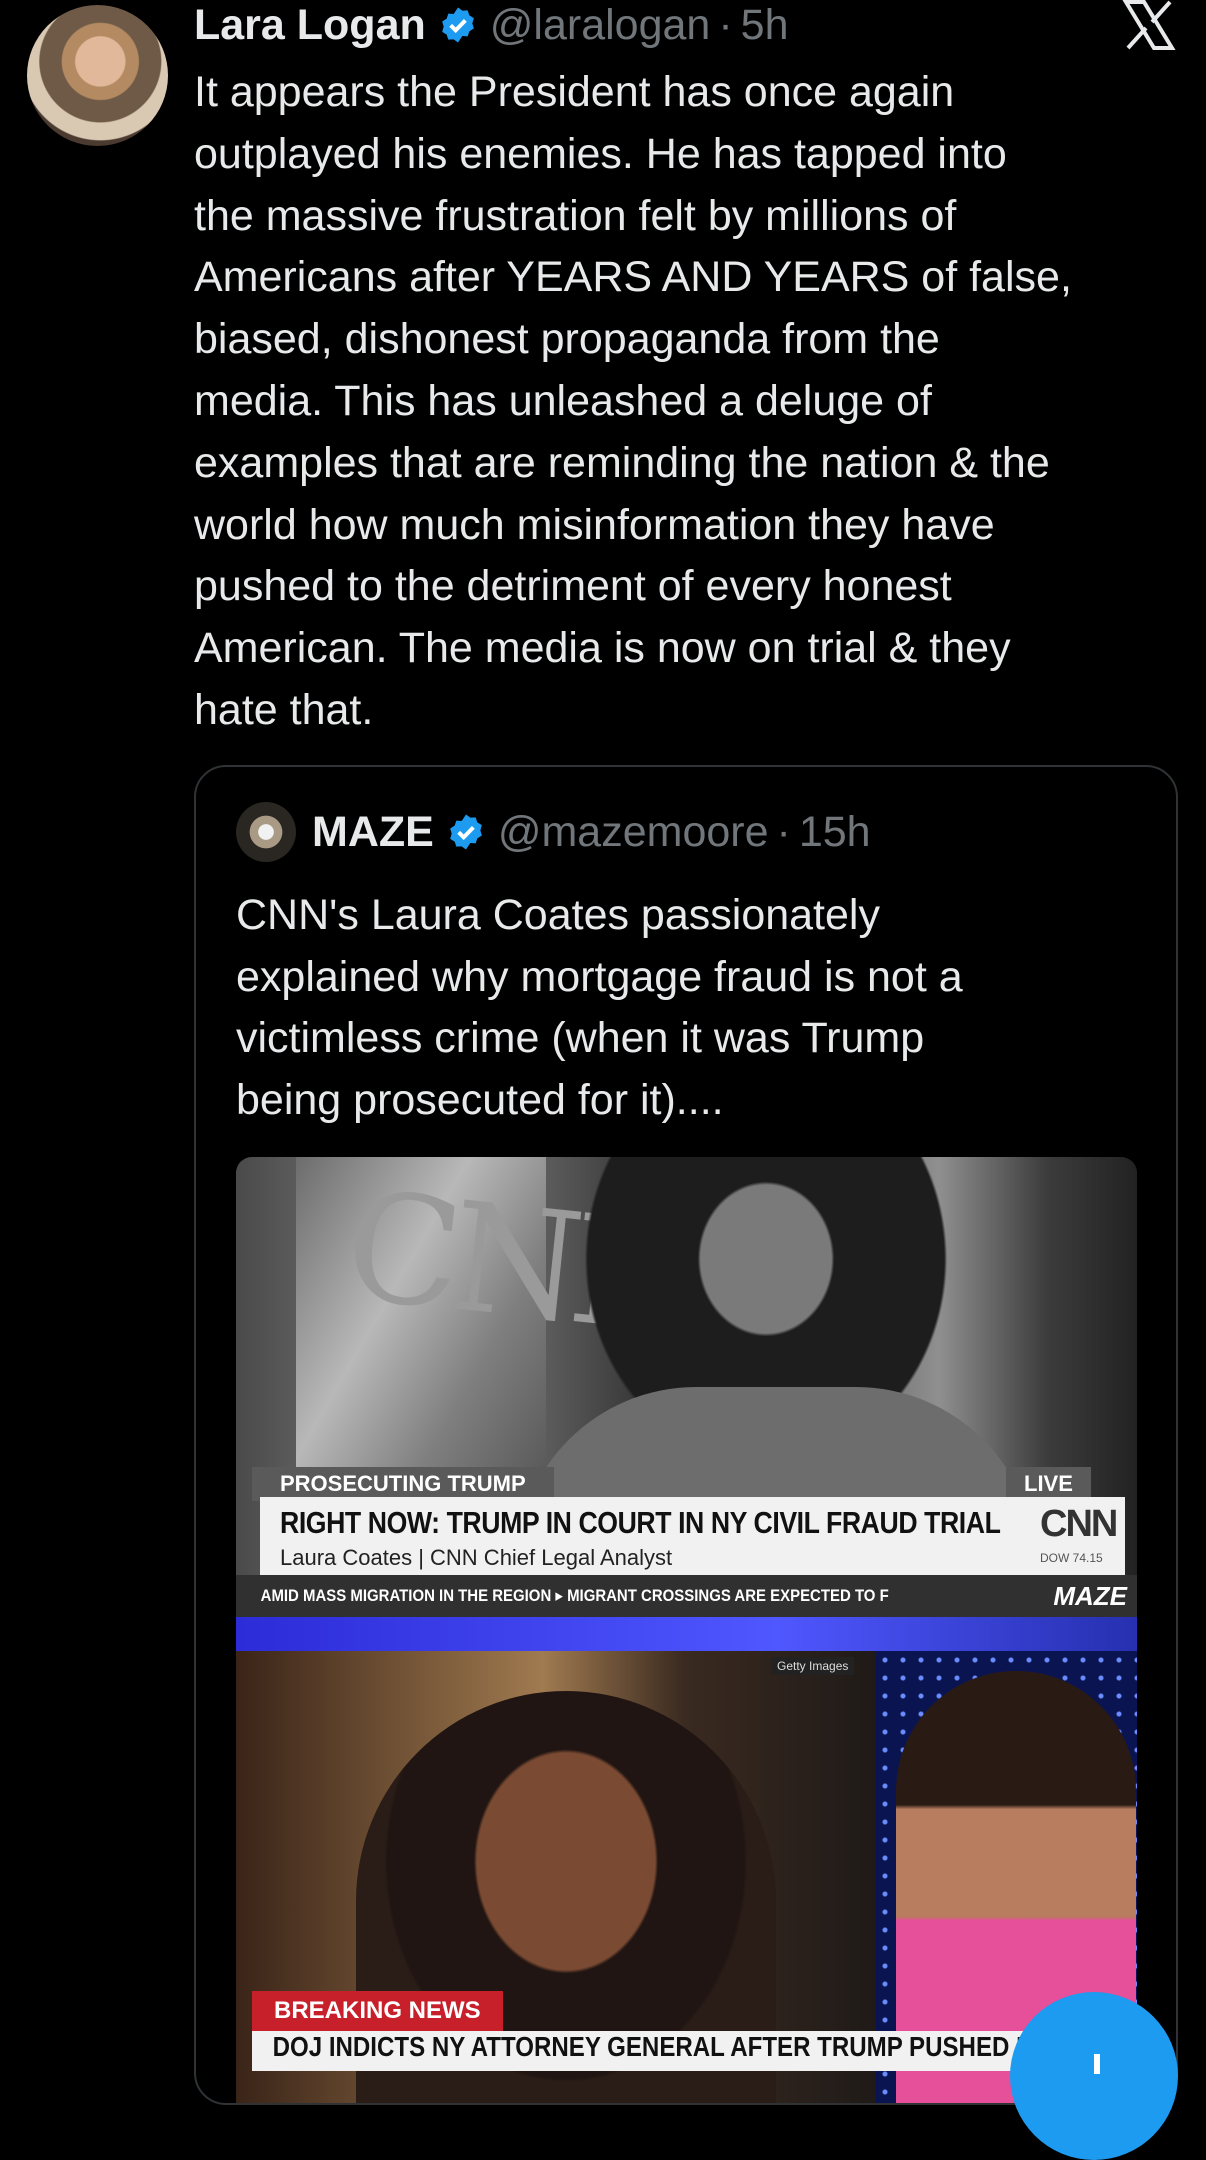 This screenshot has height=2160, width=1206. What do you see at coordinates (686, 1634) in the screenshot?
I see `video-divider` at bounding box center [686, 1634].